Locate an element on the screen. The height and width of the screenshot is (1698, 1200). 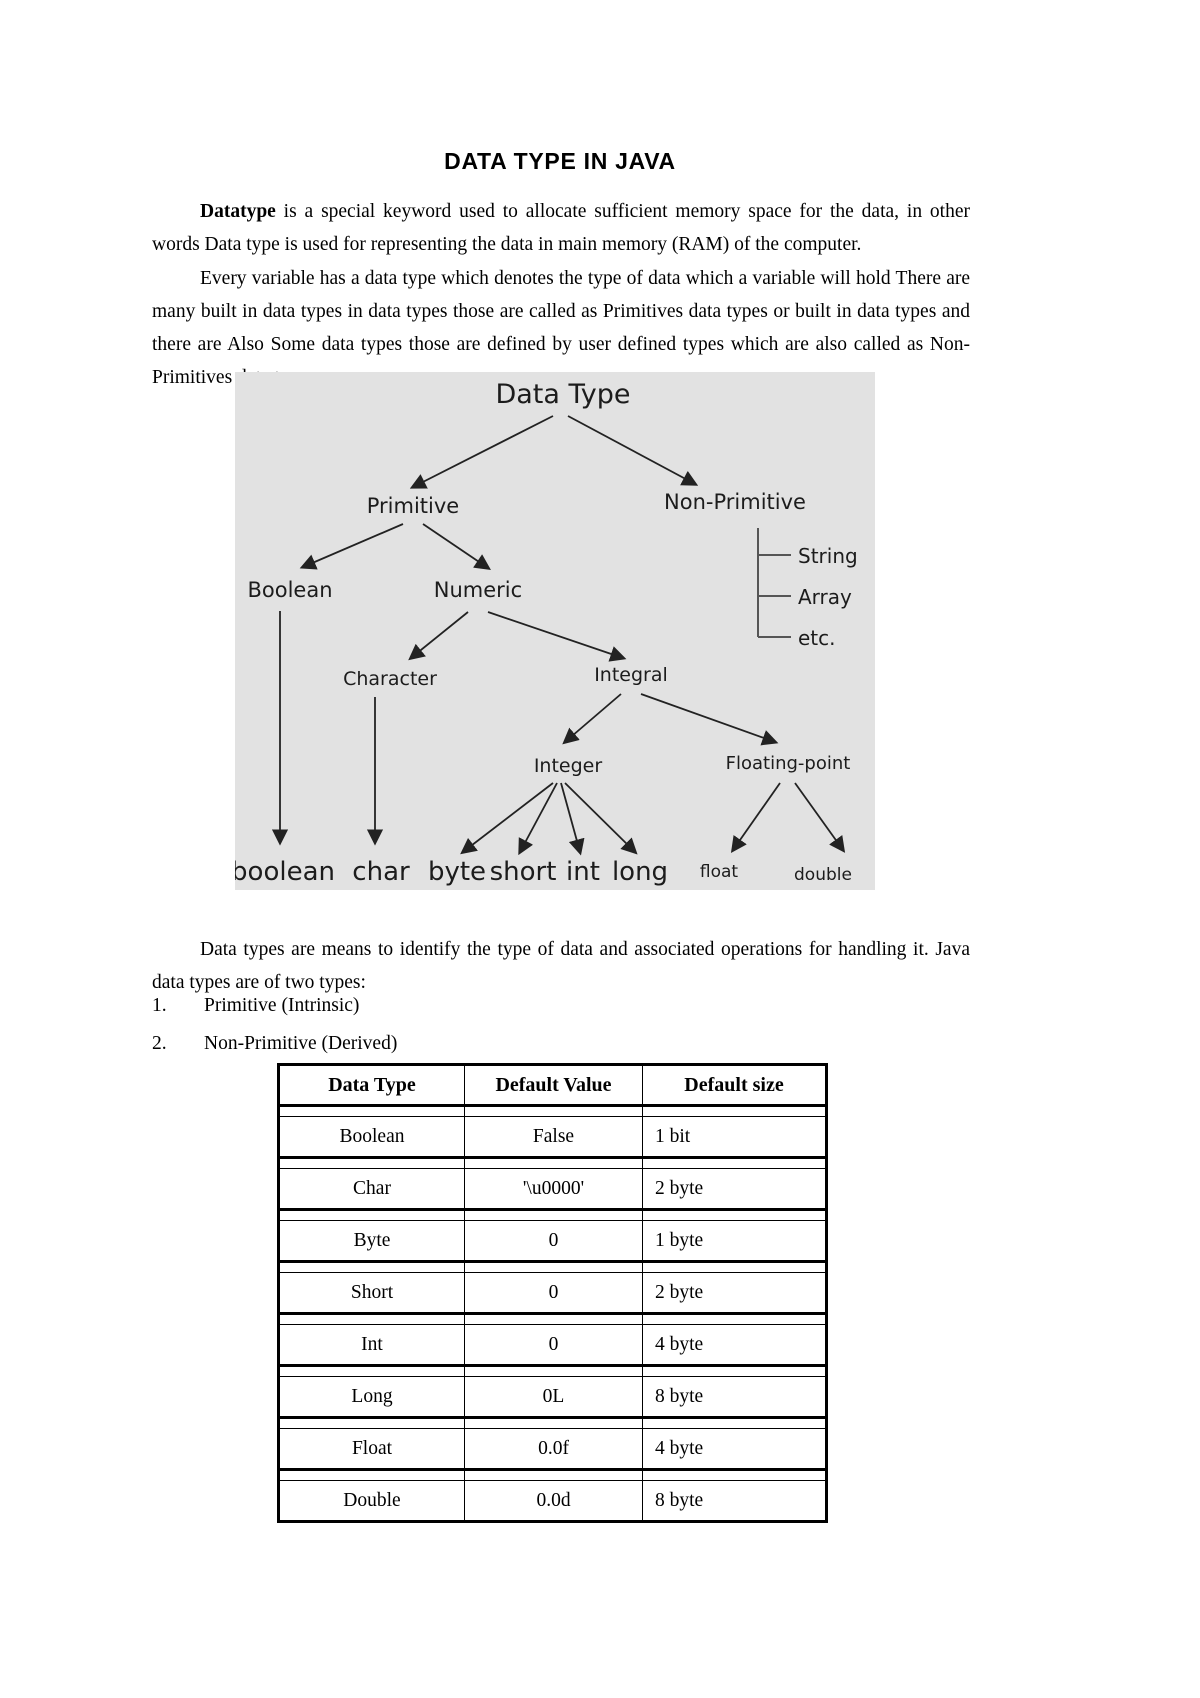
edge-floating-float is located at coordinates (755, 817).